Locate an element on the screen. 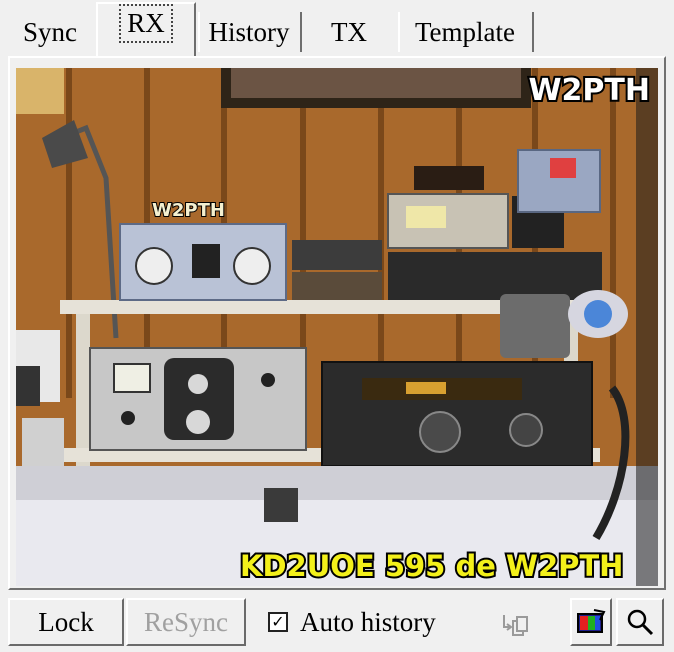 This screenshot has height=652, width=674. magnifier-icon is located at coordinates (640, 622).